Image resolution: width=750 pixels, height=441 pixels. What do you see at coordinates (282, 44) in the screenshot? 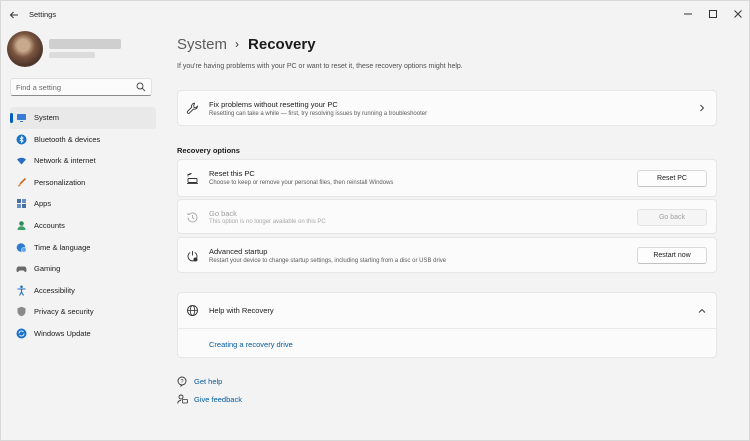
I see `page-title: Recovery` at bounding box center [282, 44].